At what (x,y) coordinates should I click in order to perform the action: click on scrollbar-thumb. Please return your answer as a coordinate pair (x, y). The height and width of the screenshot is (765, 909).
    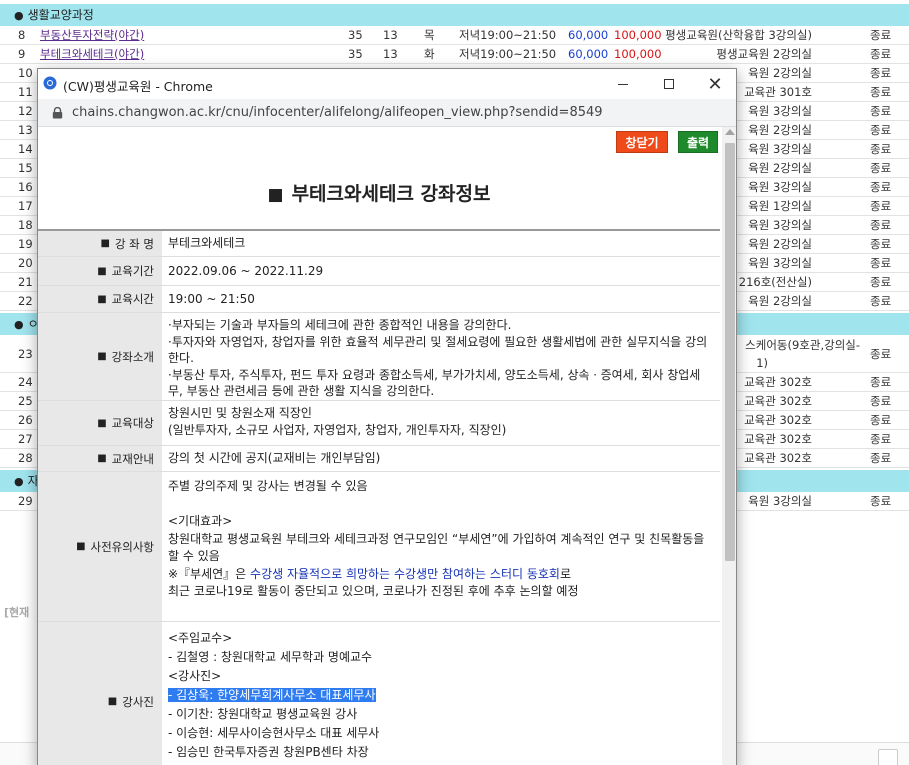
    Looking at the image, I should click on (730, 352).